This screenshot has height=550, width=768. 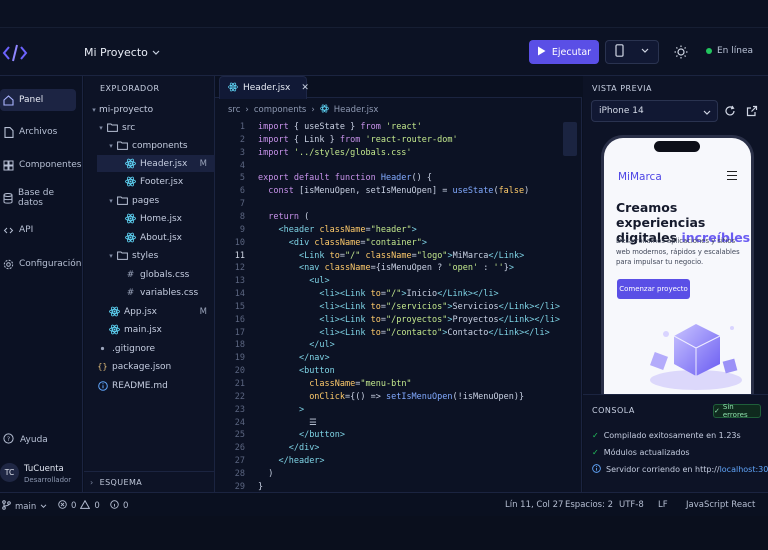 I want to click on device-toggle, so click(x=632, y=52).